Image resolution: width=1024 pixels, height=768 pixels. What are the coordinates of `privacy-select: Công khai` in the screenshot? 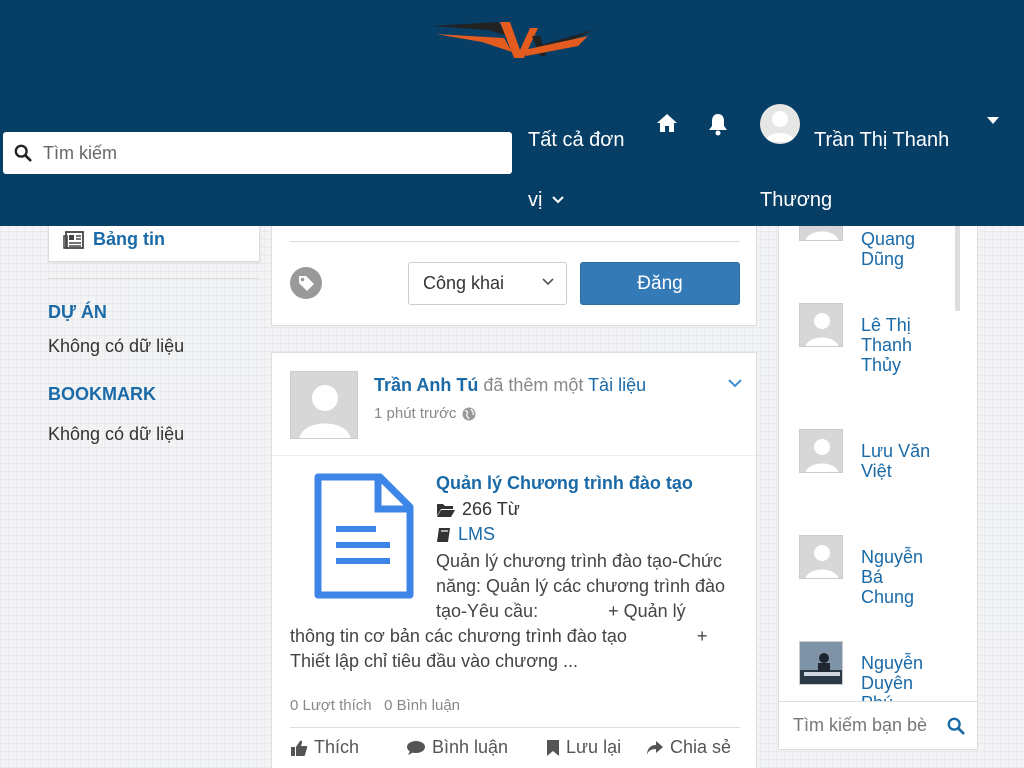 It's located at (487, 283).